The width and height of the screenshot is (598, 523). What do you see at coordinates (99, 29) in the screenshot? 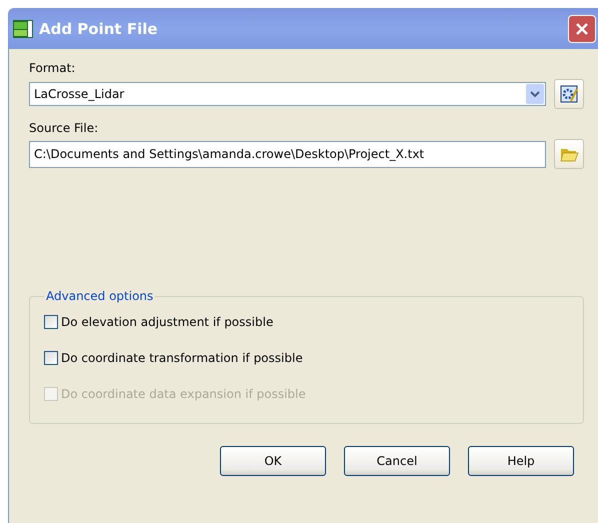
I see `window-title: Add Point File` at bounding box center [99, 29].